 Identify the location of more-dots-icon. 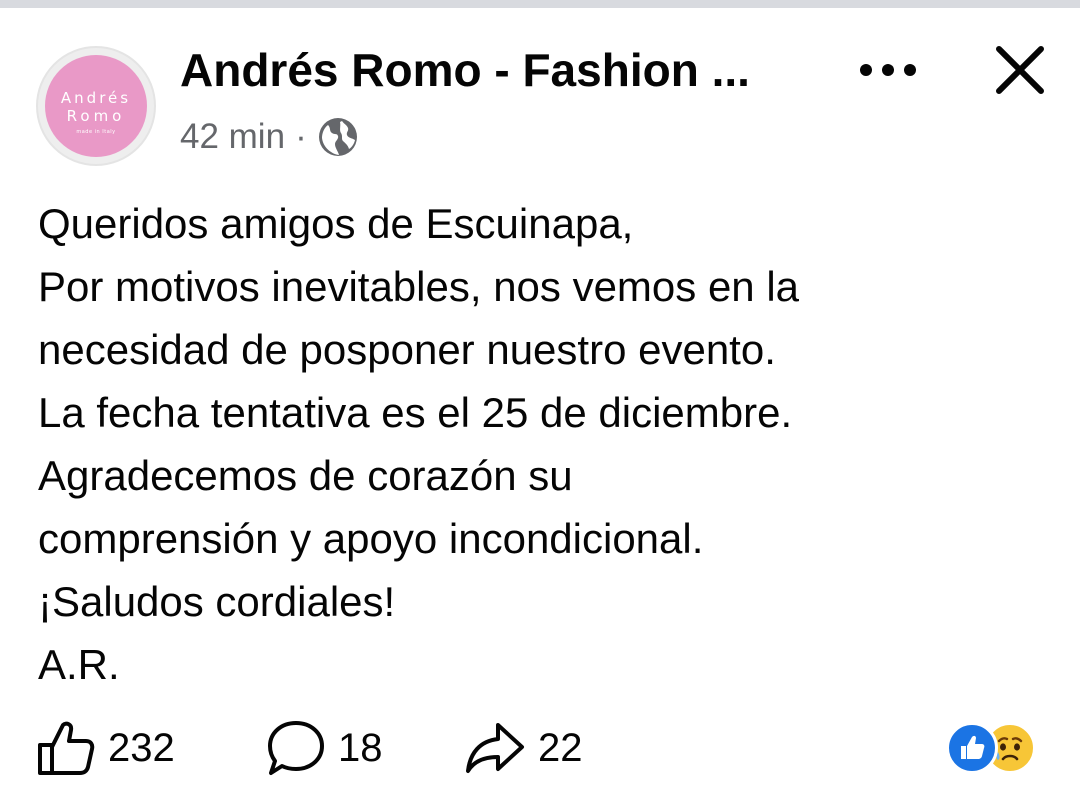
(888, 70).